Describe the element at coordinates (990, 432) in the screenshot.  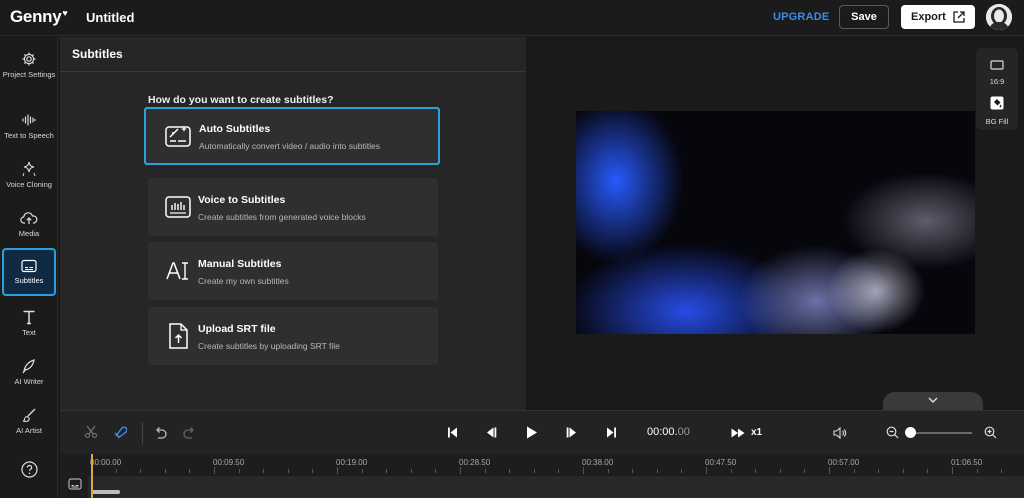
I see `zoom-in-icon` at that location.